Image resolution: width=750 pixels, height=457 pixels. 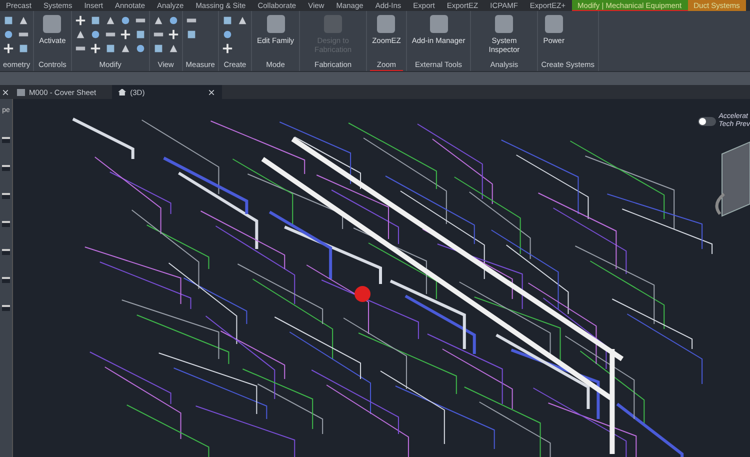 What do you see at coordinates (122, 92) in the screenshot?
I see `house-icon` at bounding box center [122, 92].